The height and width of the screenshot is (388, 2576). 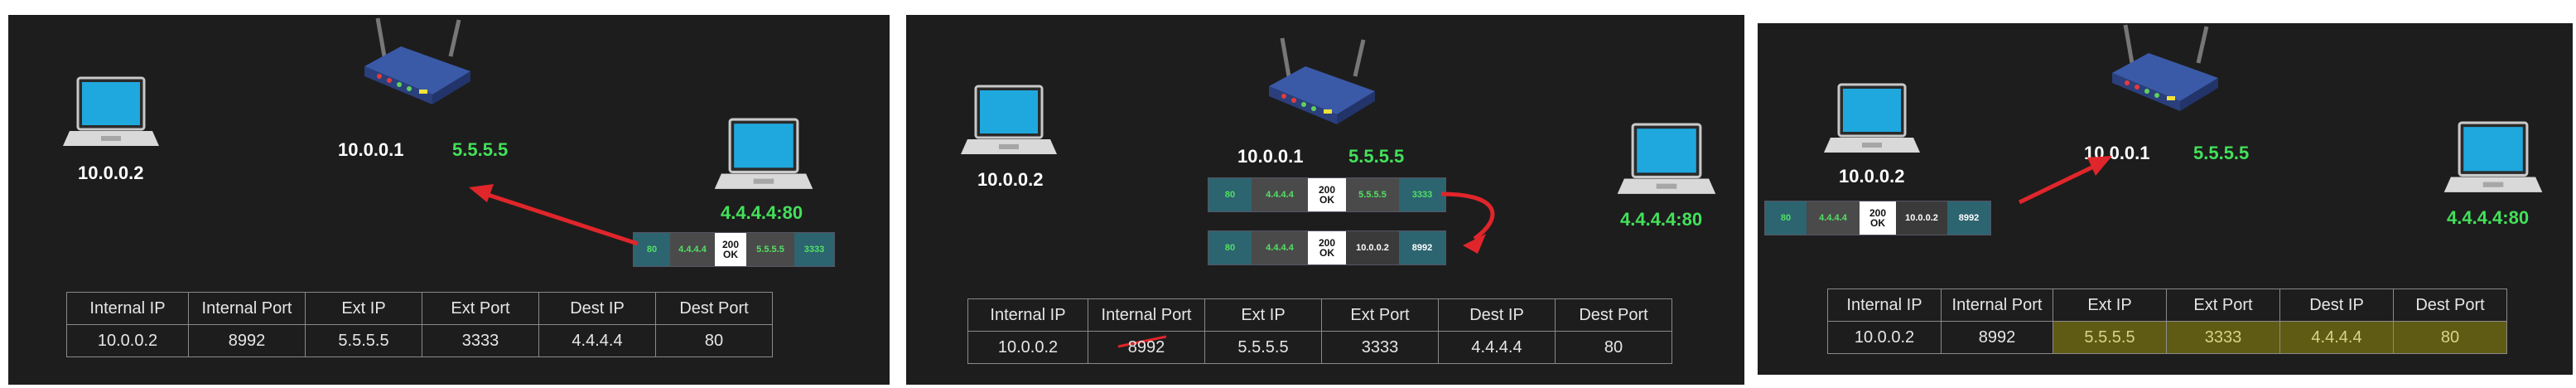 What do you see at coordinates (2336, 337) in the screenshot?
I see `table-cell-highlighted: 4.4.4.4` at bounding box center [2336, 337].